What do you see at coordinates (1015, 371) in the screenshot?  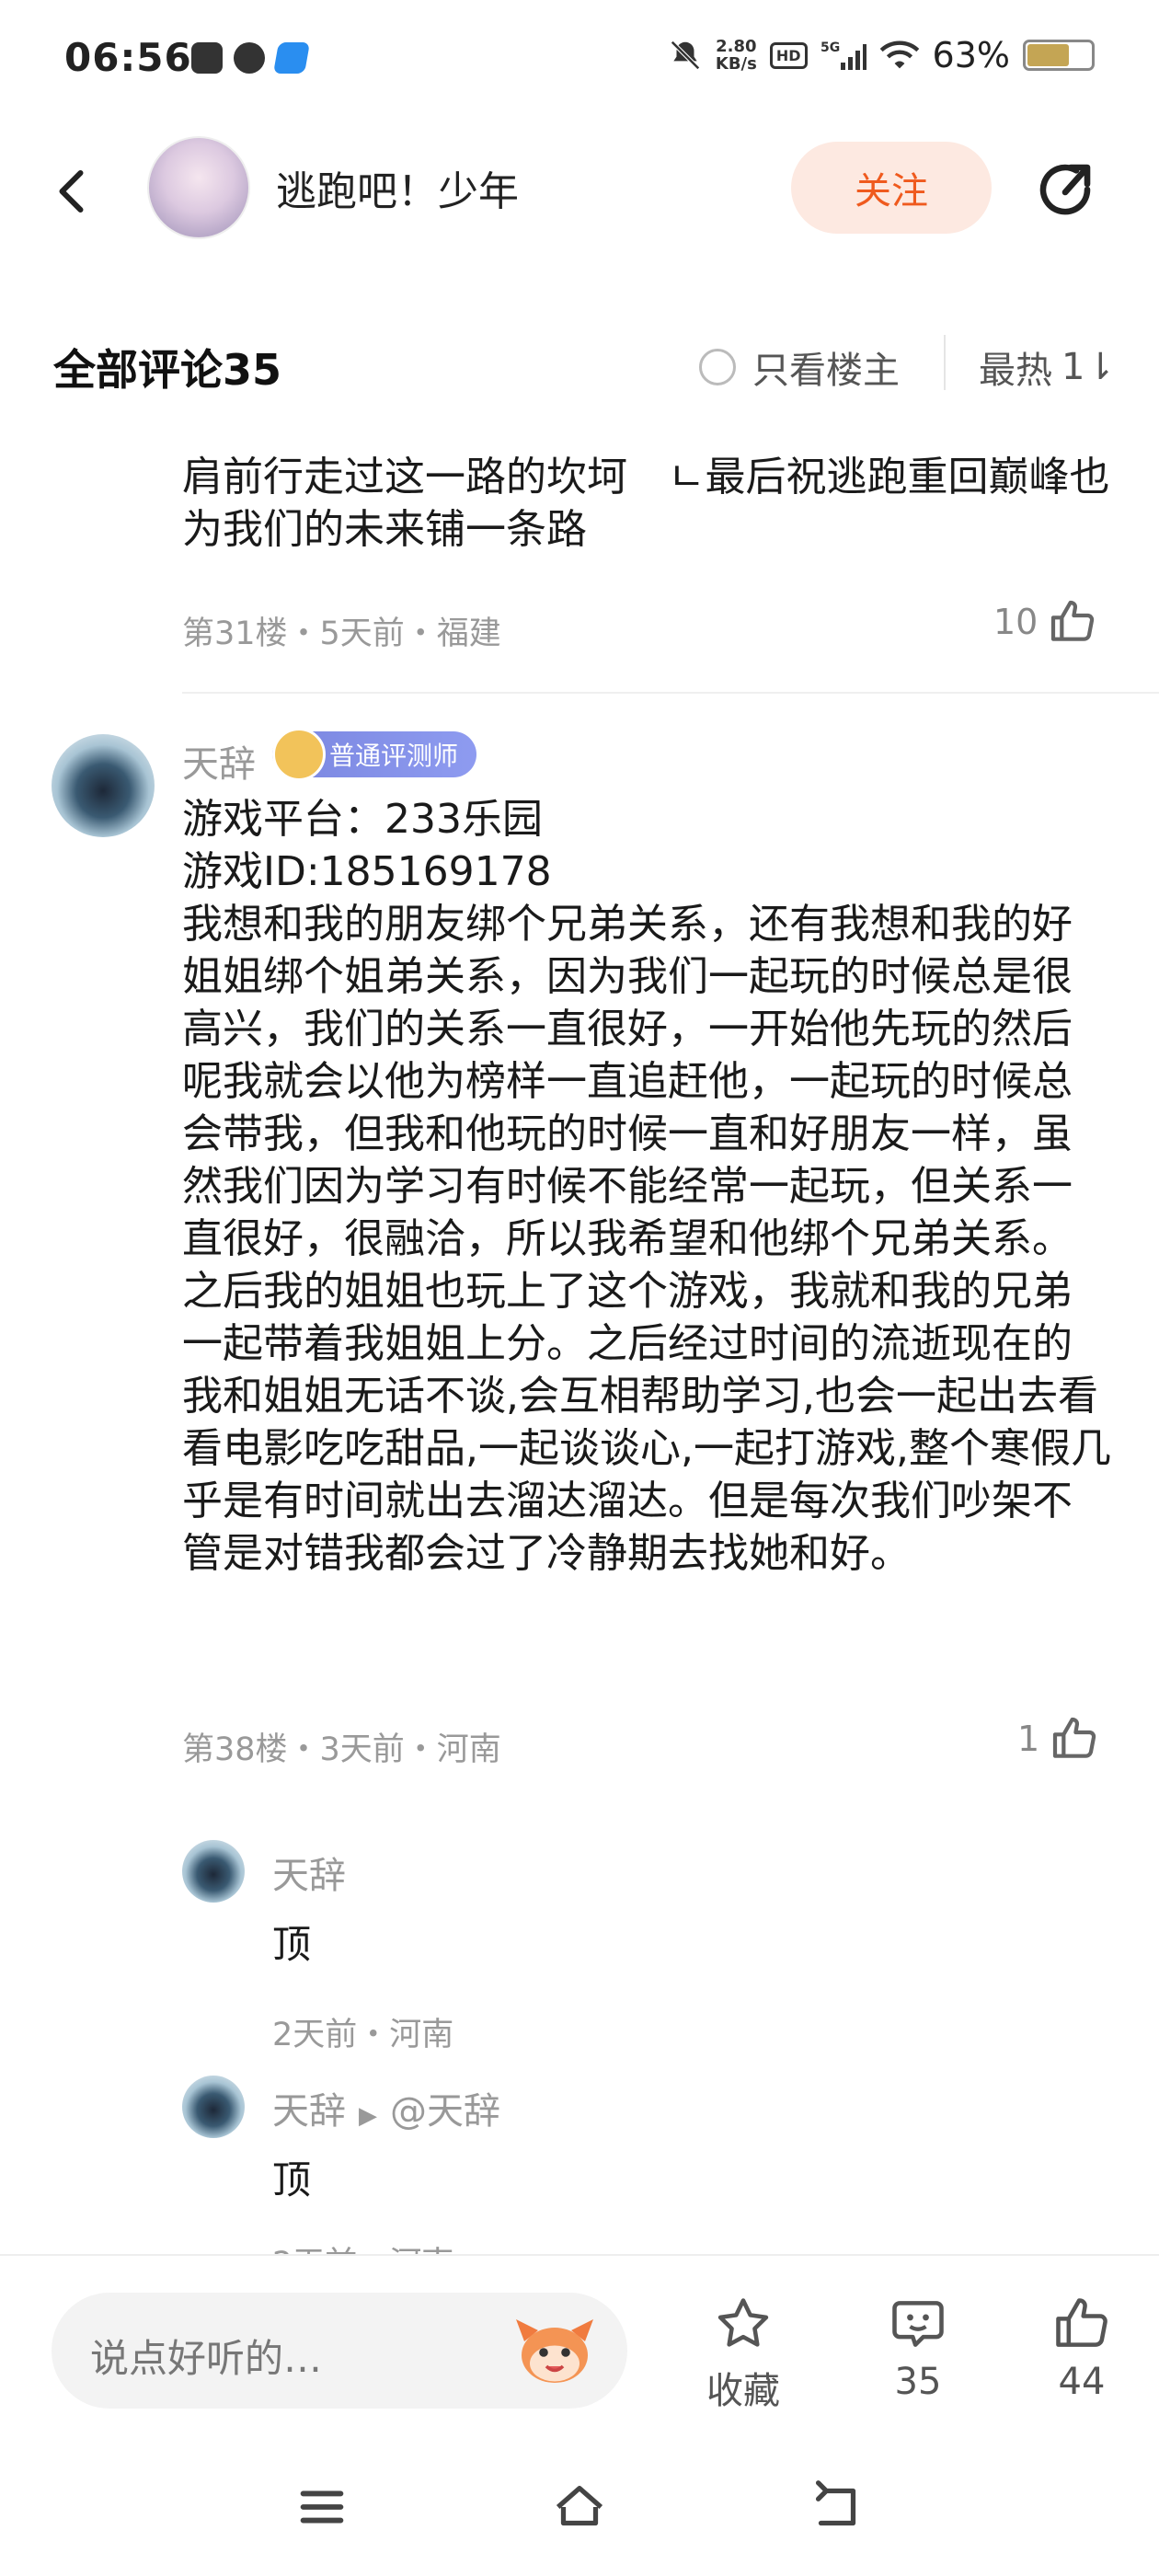 I see `sort-label: 最热` at bounding box center [1015, 371].